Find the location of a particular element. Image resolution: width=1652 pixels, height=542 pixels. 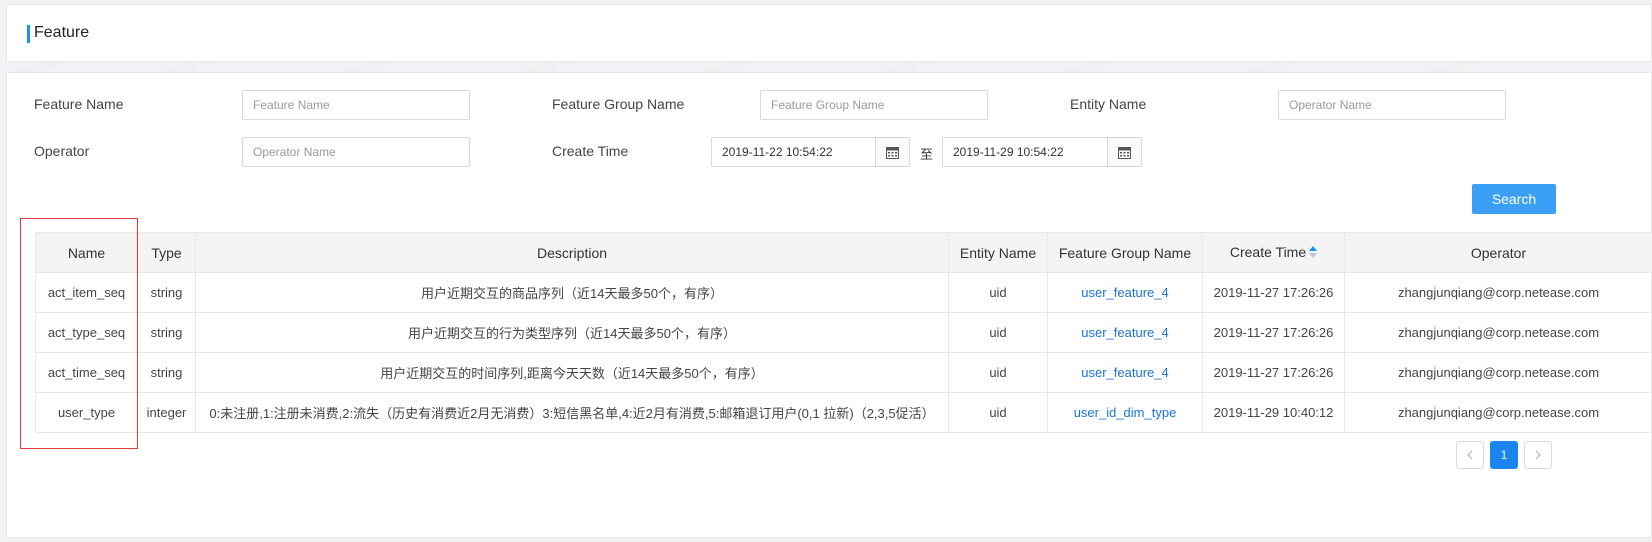

cell-name: act_type_seq is located at coordinates (86, 332).